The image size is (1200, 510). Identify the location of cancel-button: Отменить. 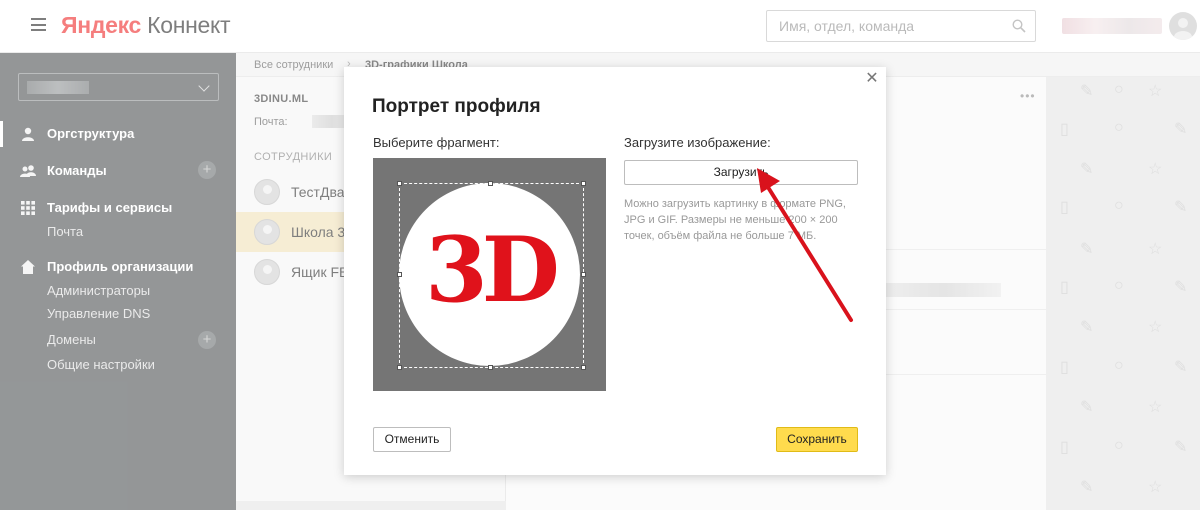
(412, 439).